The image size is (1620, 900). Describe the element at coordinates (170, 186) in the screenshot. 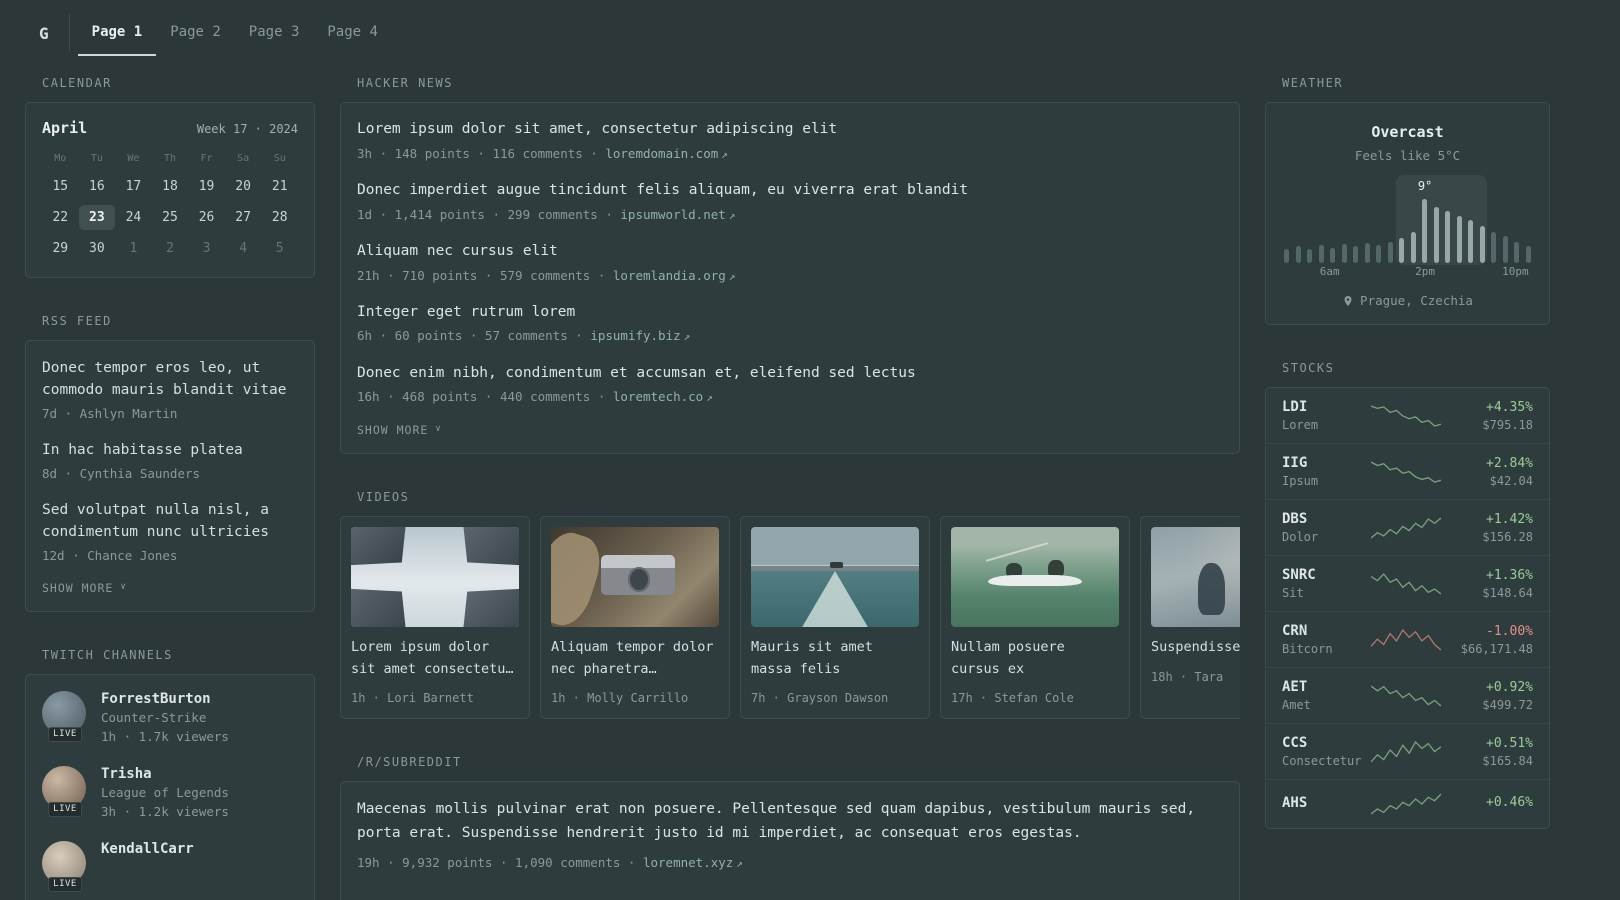

I see `calendar-day: 18` at that location.